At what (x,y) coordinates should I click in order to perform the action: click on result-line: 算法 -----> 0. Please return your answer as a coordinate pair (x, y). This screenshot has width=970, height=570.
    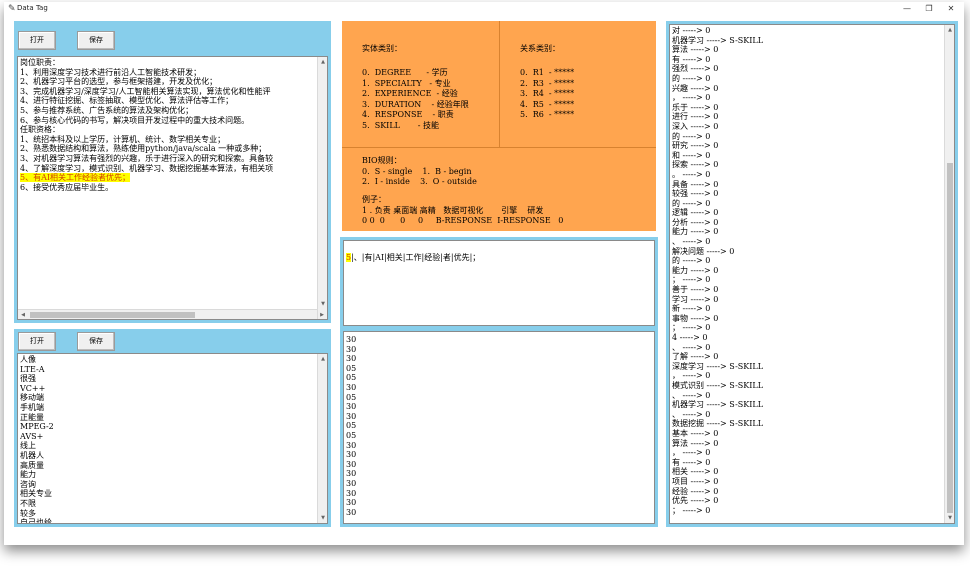
    Looking at the image, I should click on (695, 50).